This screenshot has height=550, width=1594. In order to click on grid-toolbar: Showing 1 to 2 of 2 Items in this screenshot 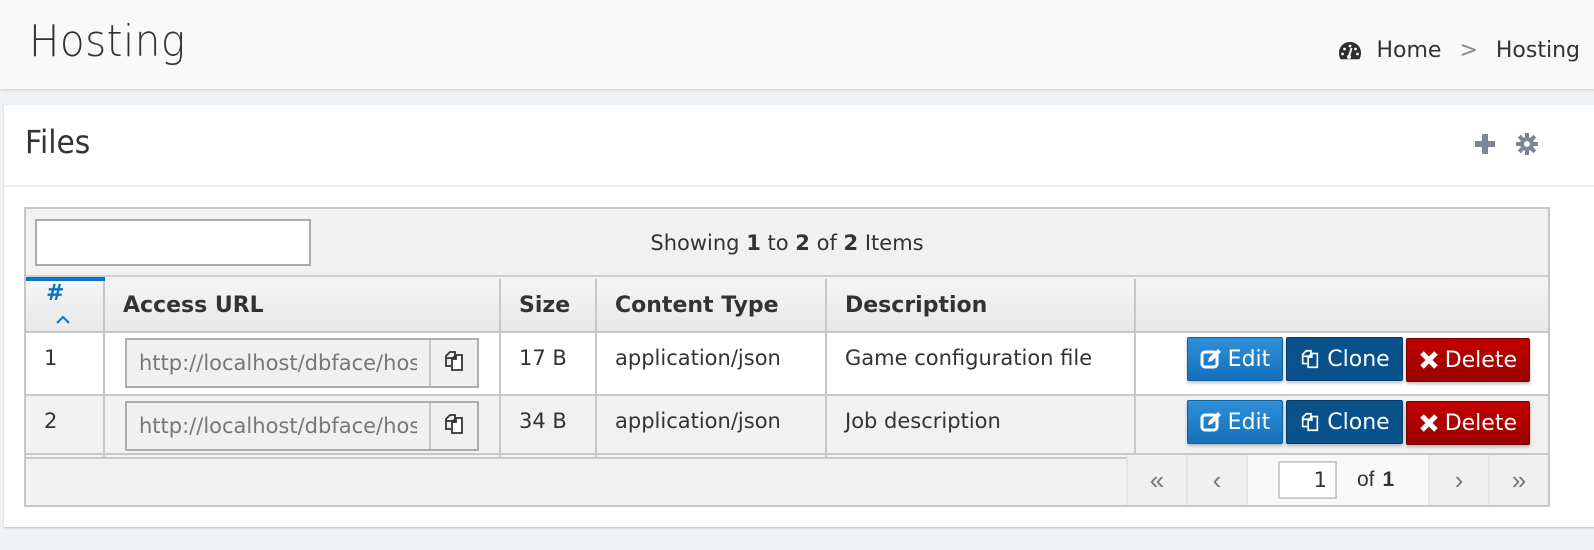, I will do `click(787, 243)`.